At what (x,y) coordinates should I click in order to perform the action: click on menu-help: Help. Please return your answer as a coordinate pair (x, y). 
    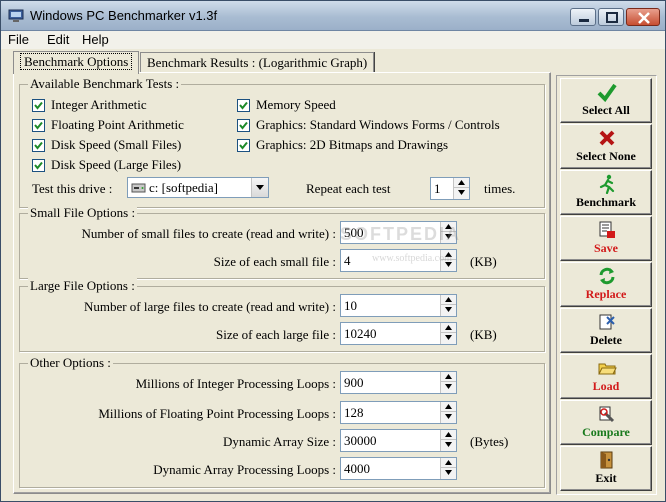
    Looking at the image, I should click on (95, 39).